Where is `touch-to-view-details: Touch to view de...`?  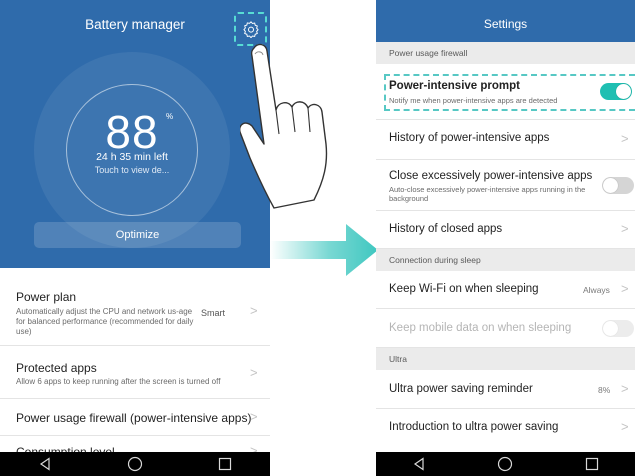
touch-to-view-details: Touch to view de... is located at coordinates (132, 170).